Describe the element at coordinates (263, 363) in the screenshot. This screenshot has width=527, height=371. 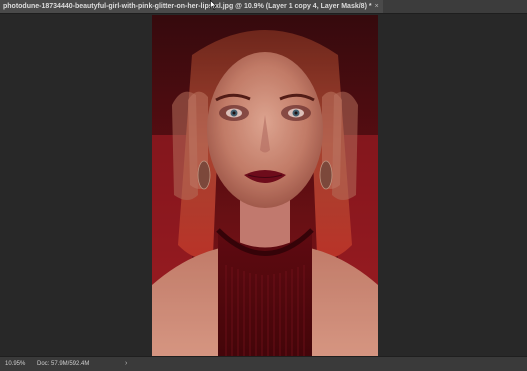
I see `status-bar: 10.95% Doc: 57.9M/592.4M ›` at that location.